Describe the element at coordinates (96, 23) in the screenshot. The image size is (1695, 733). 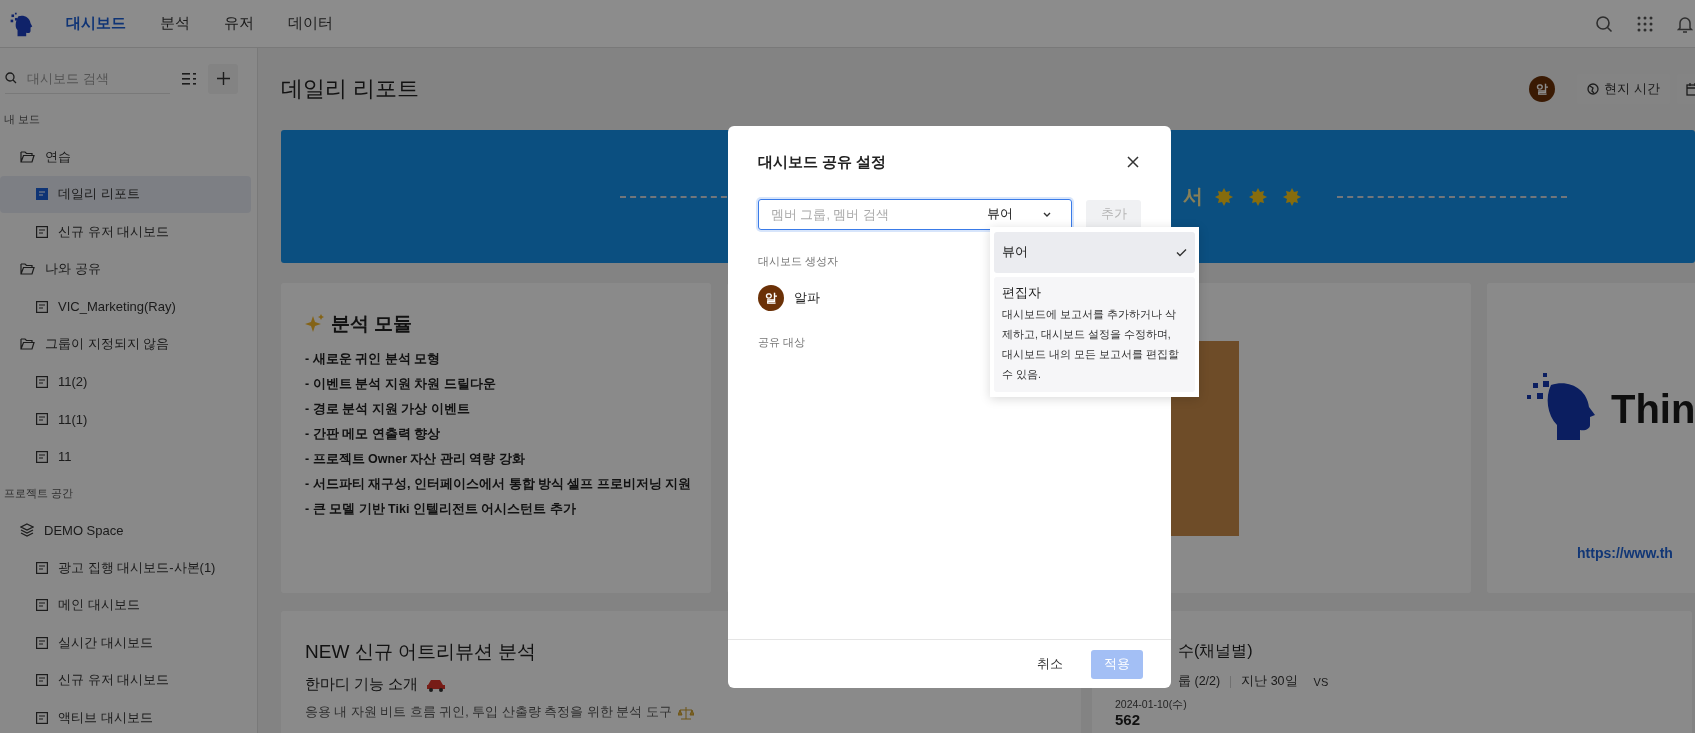
I see `nav-tab: 대시보드` at that location.